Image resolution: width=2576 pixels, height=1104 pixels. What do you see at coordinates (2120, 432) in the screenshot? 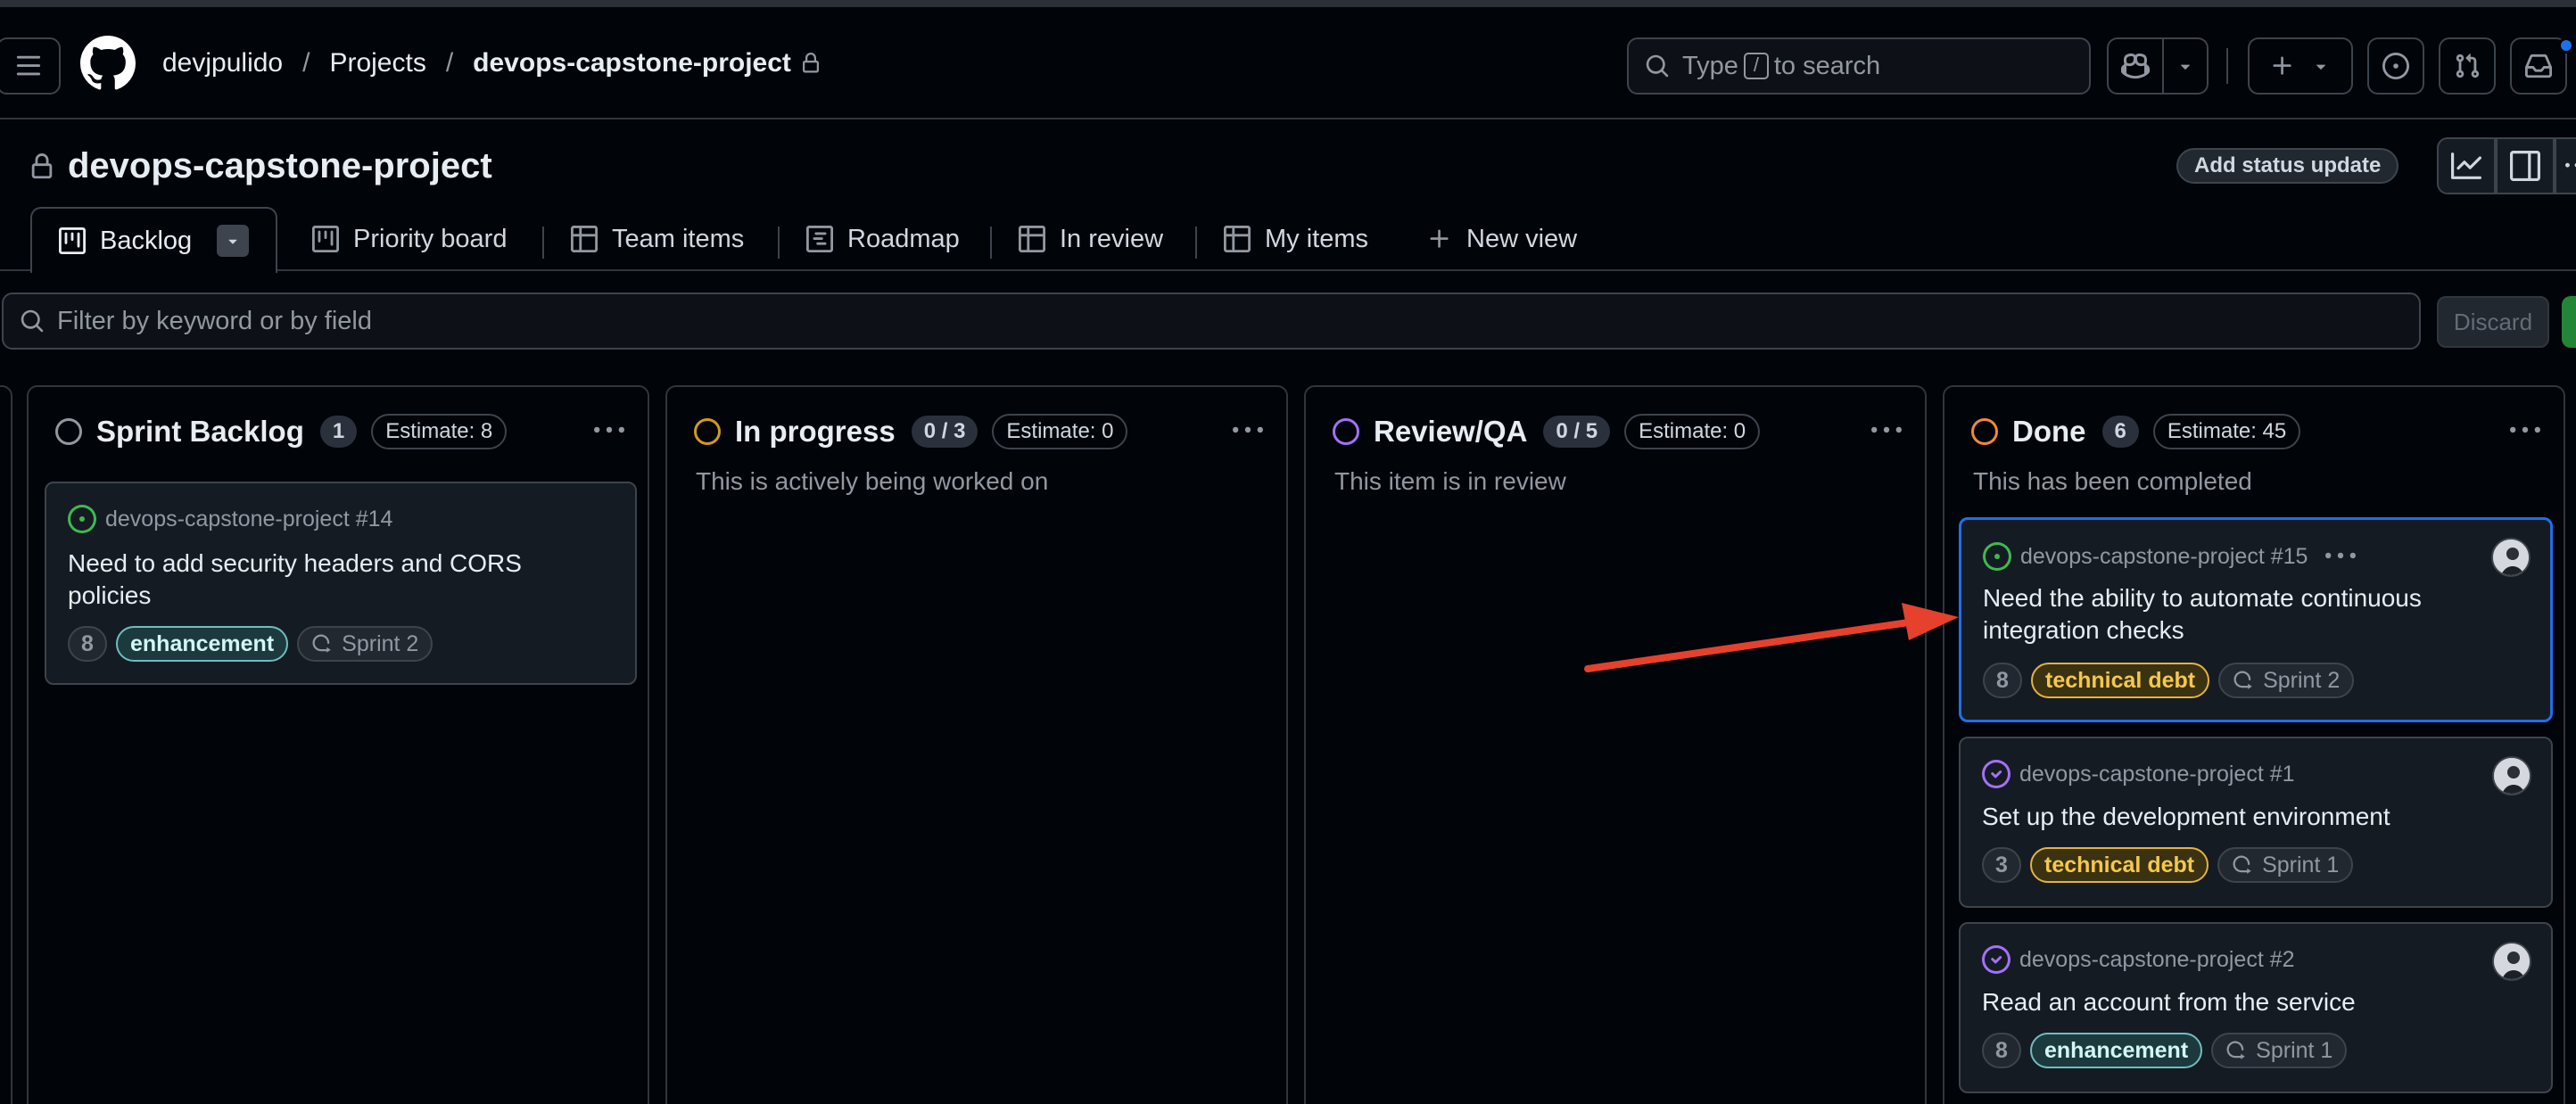
I see `column-count: 6` at bounding box center [2120, 432].